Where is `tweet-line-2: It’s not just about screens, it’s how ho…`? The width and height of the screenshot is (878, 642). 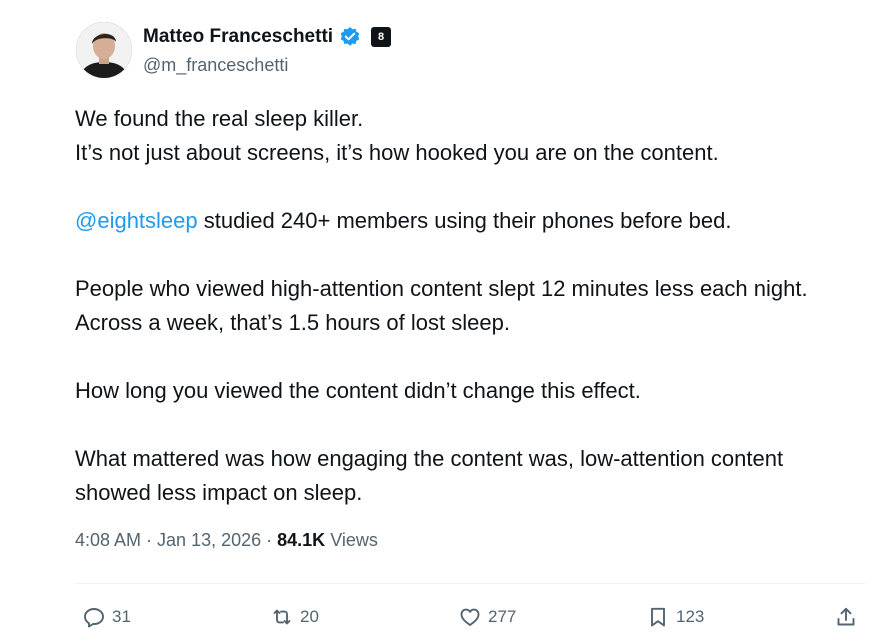
tweet-line-2: It’s not just about screens, it’s how ho… is located at coordinates (397, 152).